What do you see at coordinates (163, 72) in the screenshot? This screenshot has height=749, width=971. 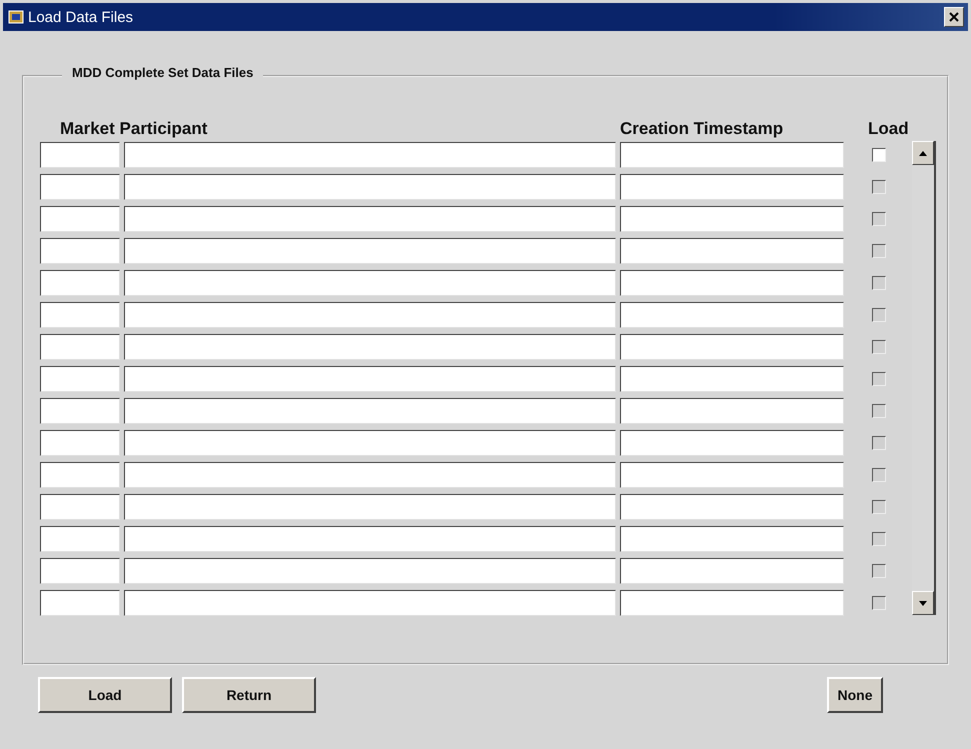 I see `group-title: MDD Complete Set Data Files` at bounding box center [163, 72].